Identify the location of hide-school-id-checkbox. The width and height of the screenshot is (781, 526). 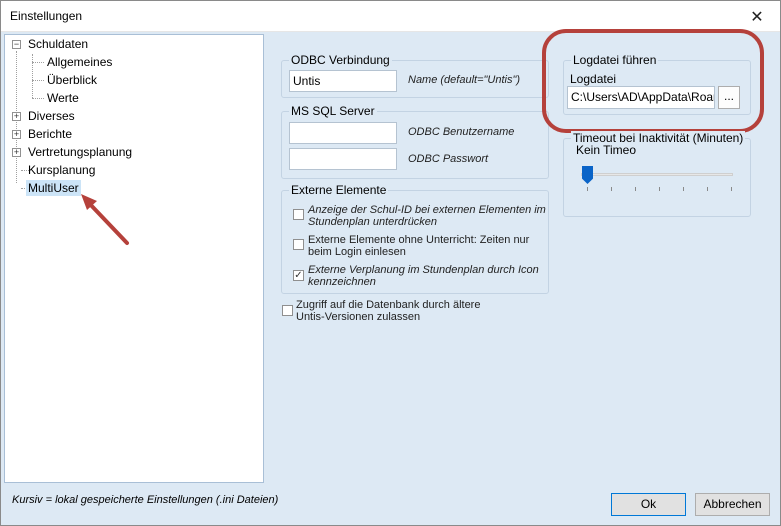
(298, 214).